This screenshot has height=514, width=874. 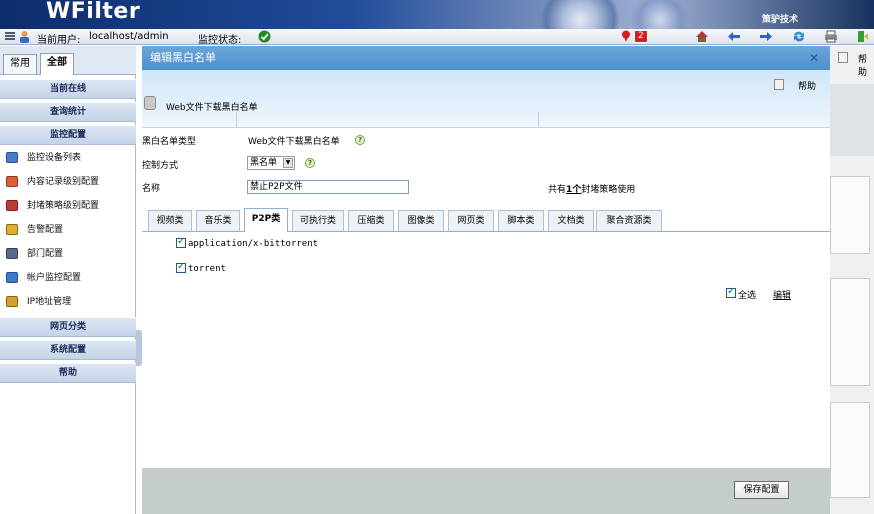 What do you see at coordinates (521, 220) in the screenshot?
I see `tab-script: 脚本类` at bounding box center [521, 220].